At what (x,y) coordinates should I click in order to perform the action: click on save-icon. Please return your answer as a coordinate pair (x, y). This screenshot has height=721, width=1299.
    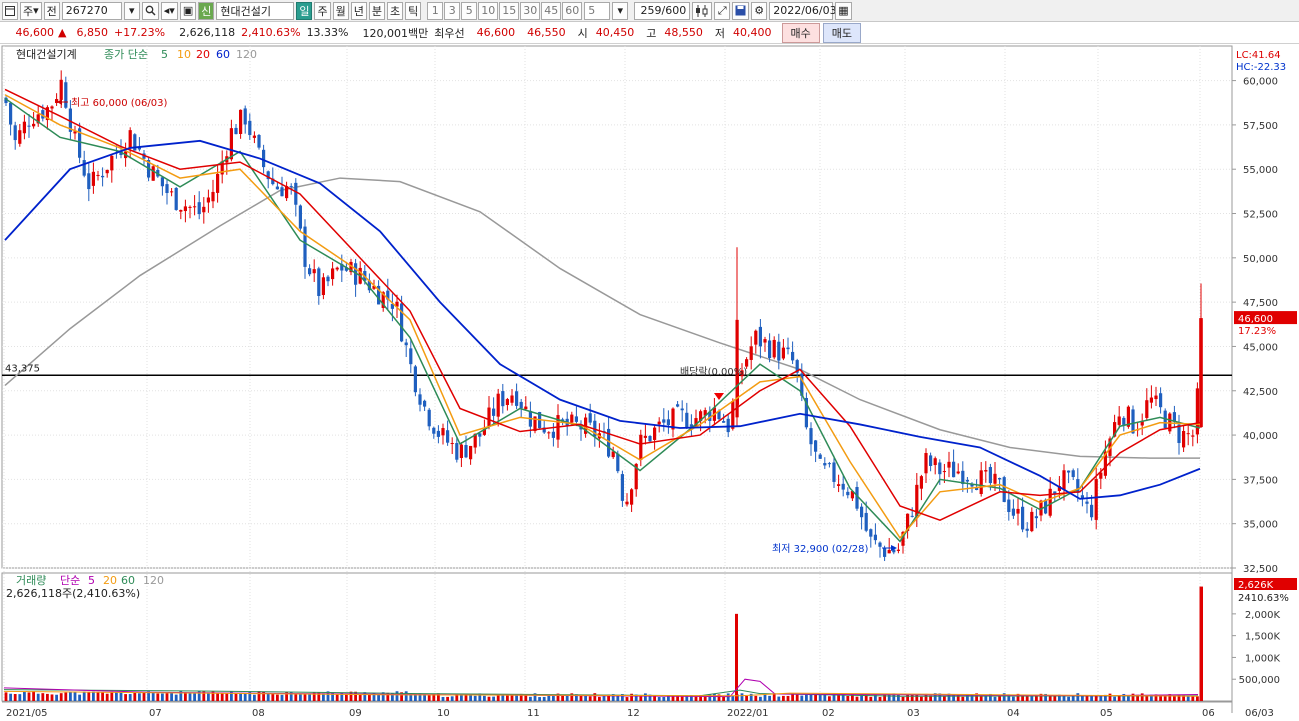
    Looking at the image, I should click on (741, 10).